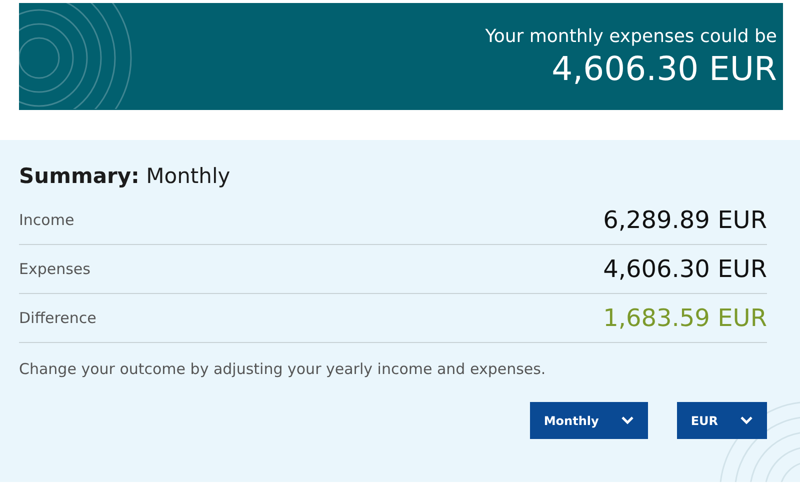 The image size is (800, 492). What do you see at coordinates (685, 220) in the screenshot?
I see `row-amount: 6,289.89 EUR` at bounding box center [685, 220].